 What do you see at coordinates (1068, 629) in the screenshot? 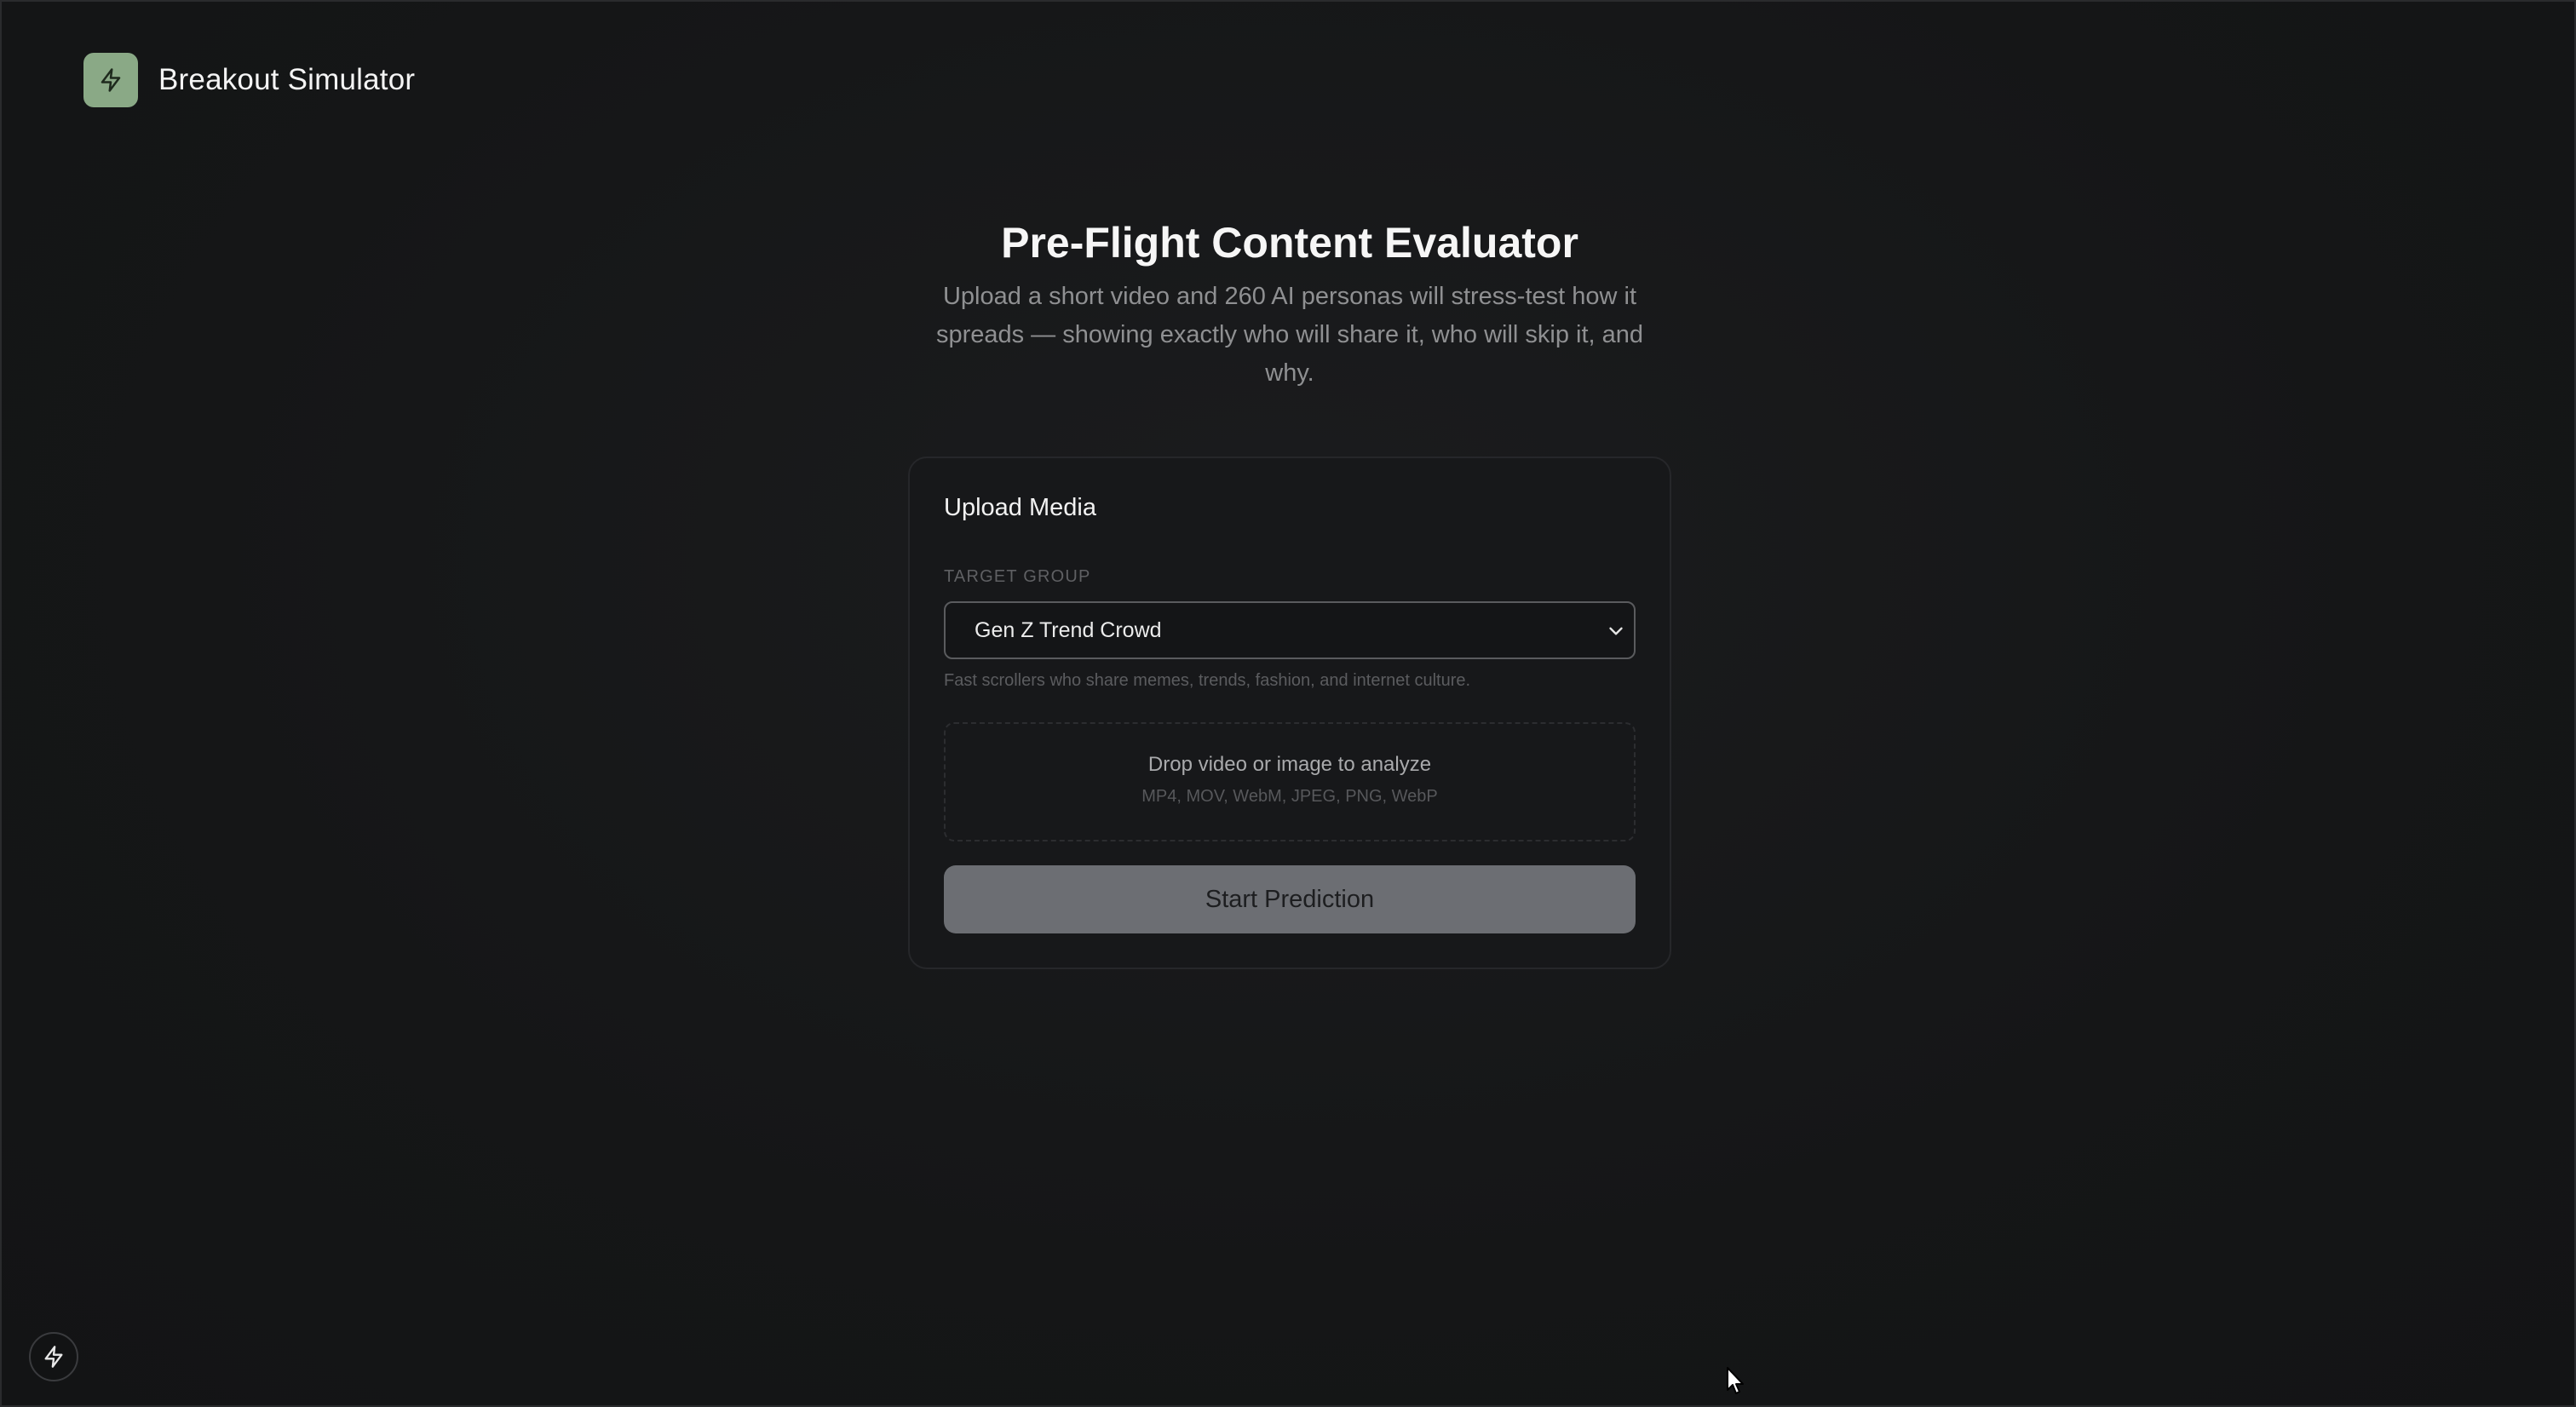
I see `target-group-selected-value: Gen Z Trend Crowd` at bounding box center [1068, 629].